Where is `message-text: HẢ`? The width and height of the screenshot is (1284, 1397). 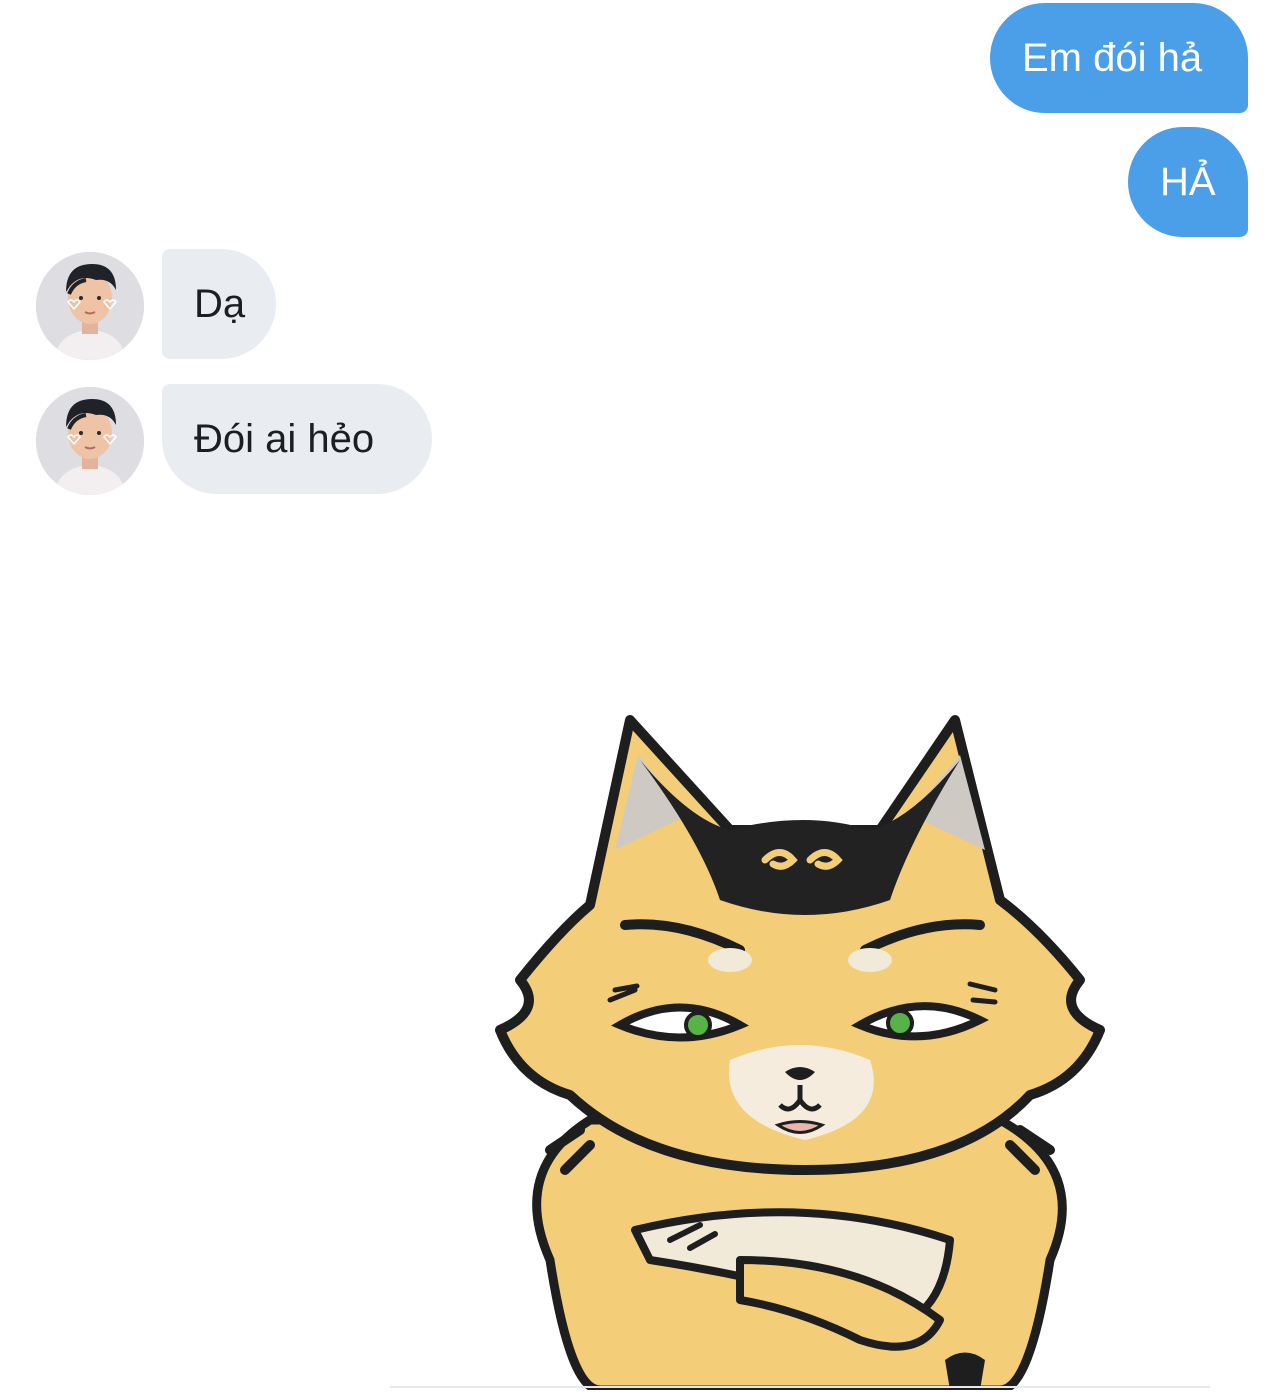 message-text: HẢ is located at coordinates (1188, 182).